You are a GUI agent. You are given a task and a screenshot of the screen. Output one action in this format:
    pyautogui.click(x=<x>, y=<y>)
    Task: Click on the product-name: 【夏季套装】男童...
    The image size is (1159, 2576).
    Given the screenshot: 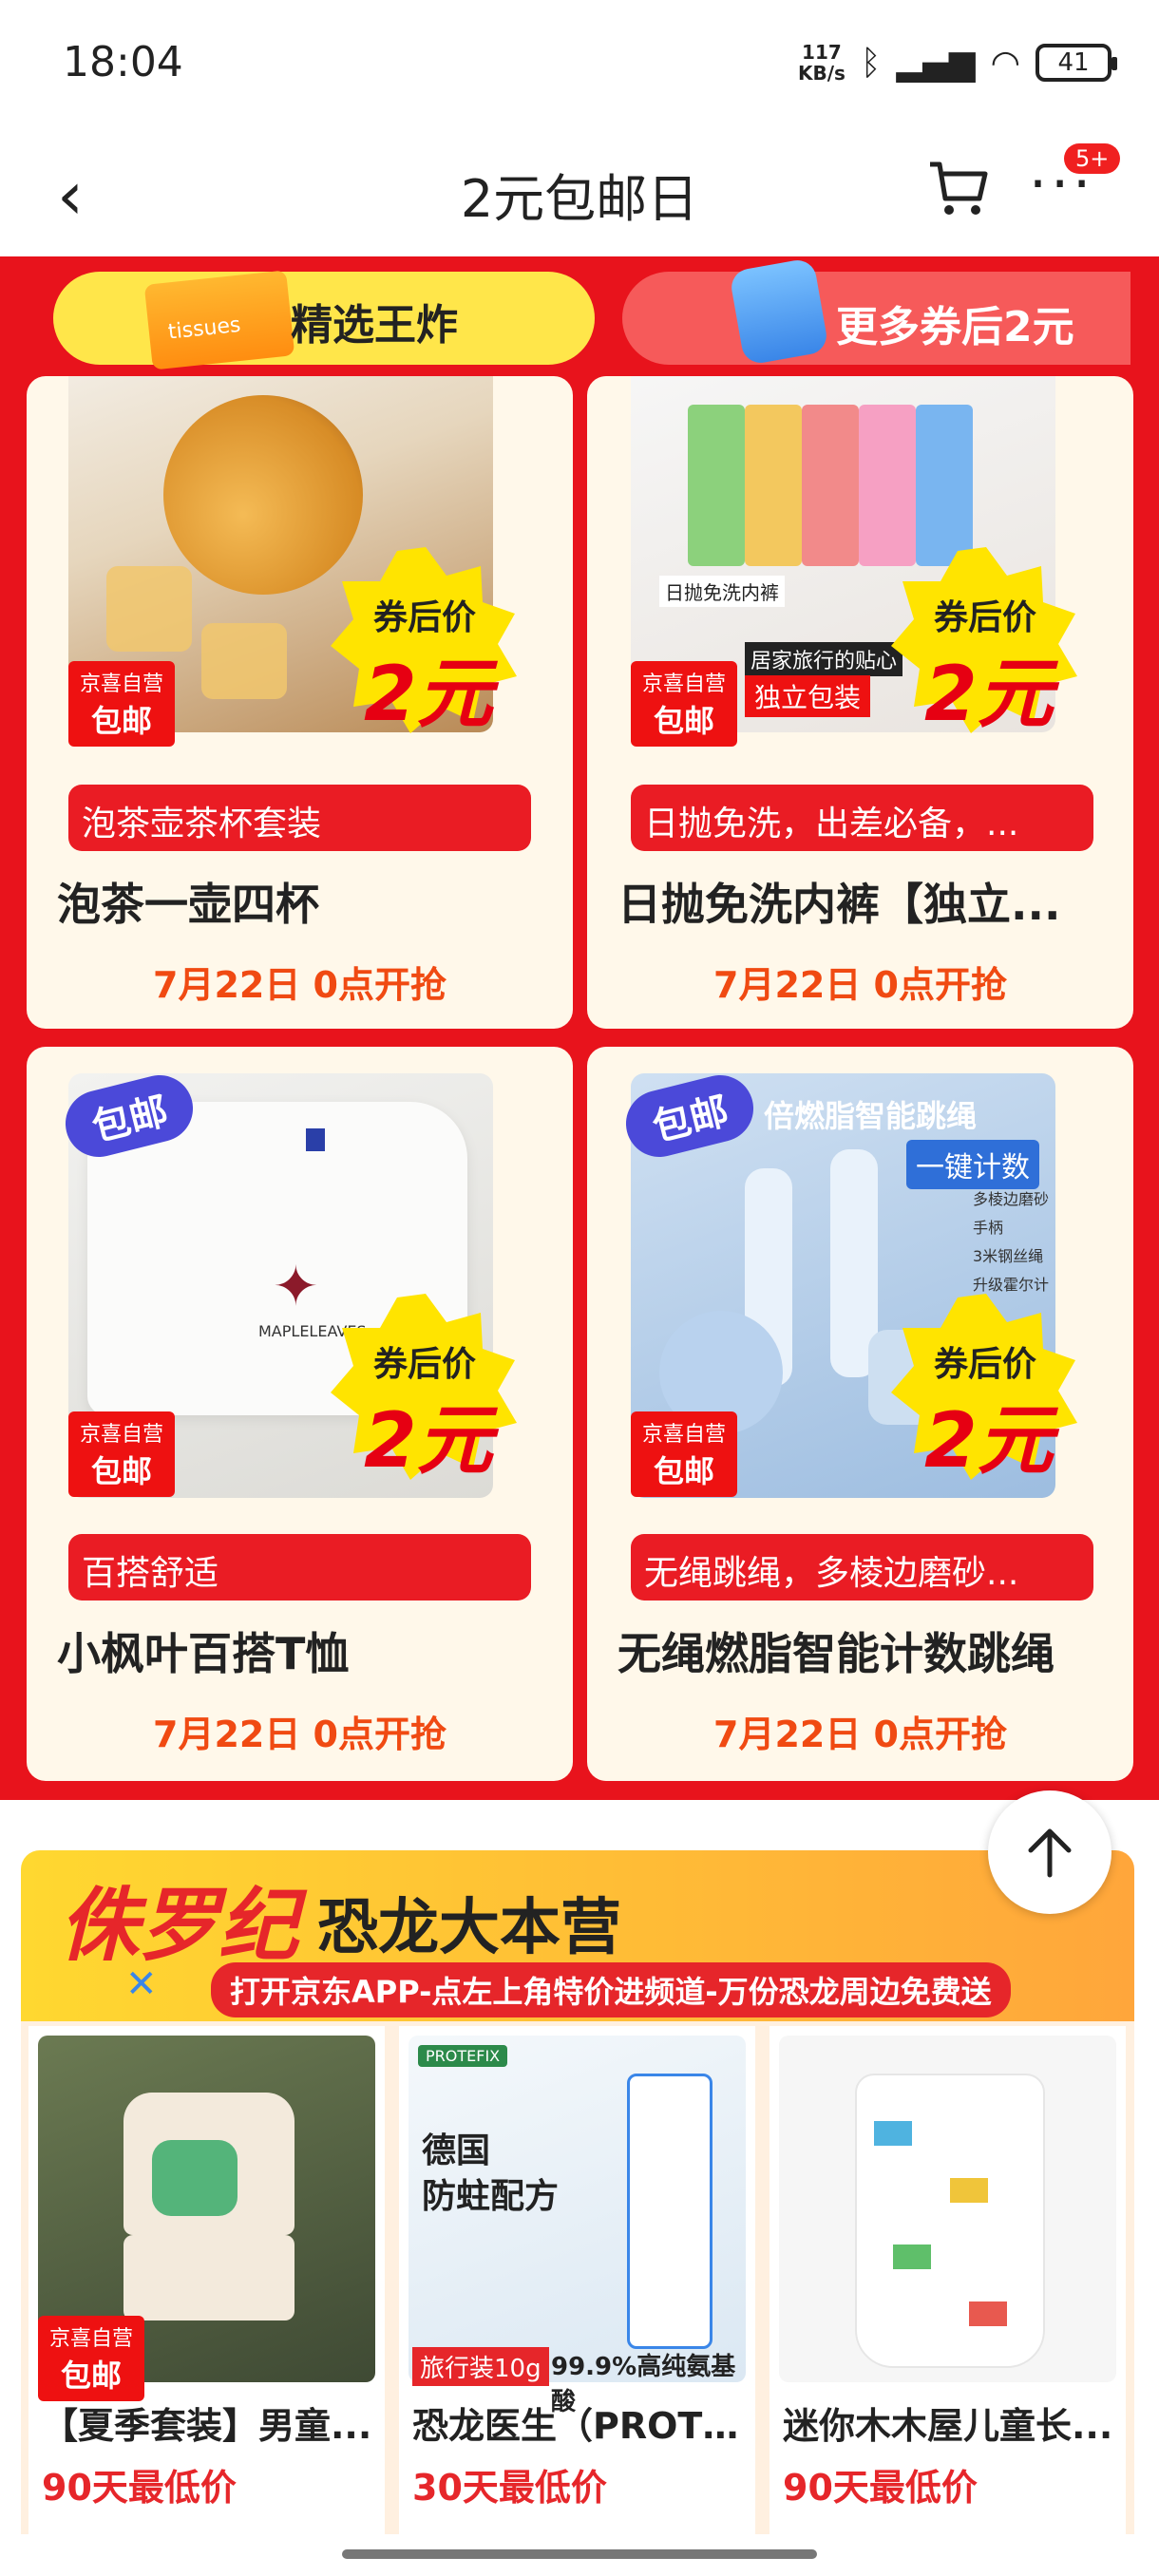 What is the action you would take?
    pyautogui.click(x=207, y=2426)
    